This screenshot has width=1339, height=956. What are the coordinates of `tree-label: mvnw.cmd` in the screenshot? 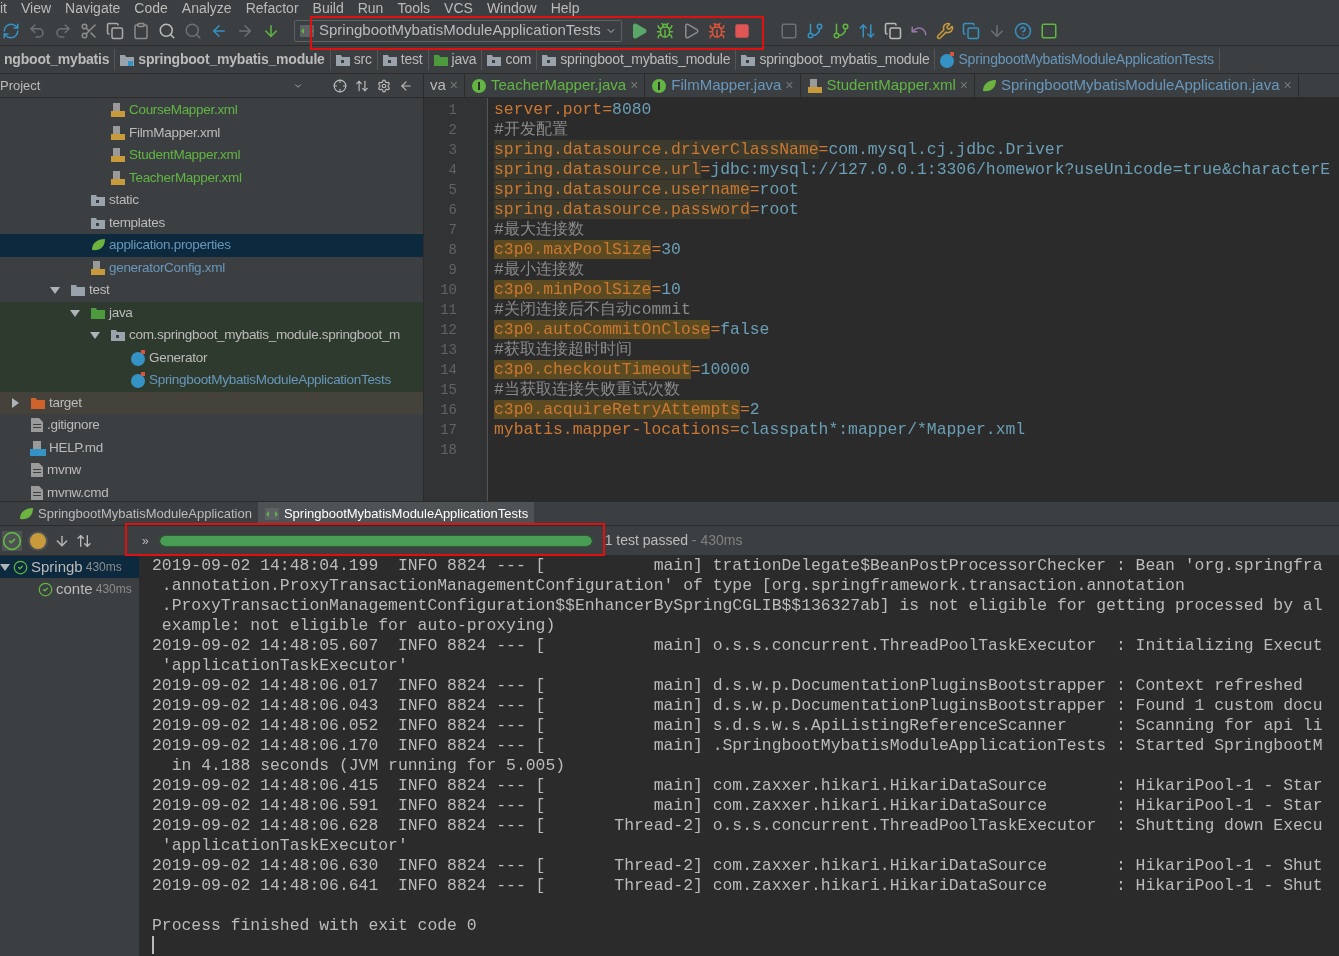 It's located at (78, 492).